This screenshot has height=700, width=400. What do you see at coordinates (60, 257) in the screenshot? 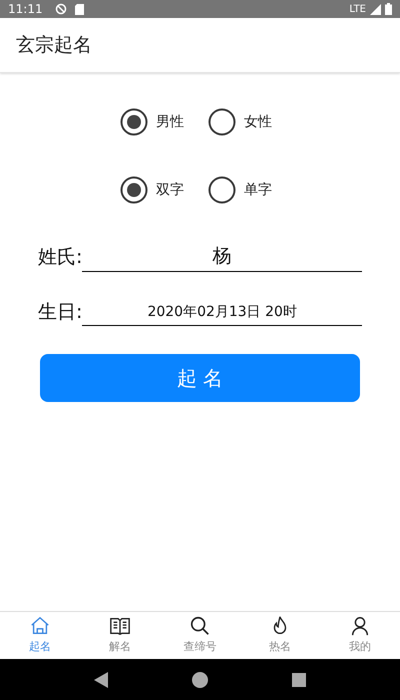
I see `field-label: 姓氏:` at bounding box center [60, 257].